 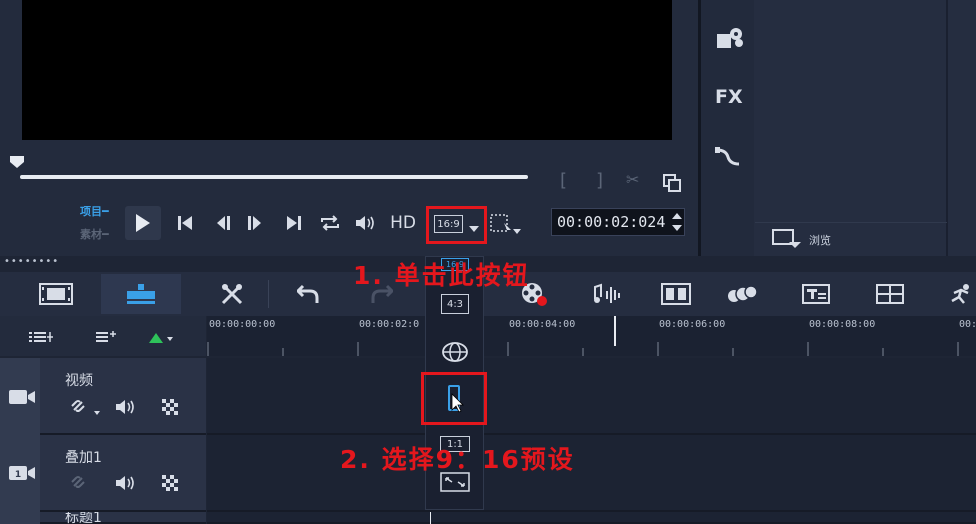 What do you see at coordinates (474, 229) in the screenshot?
I see `chevron-down-icon` at bounding box center [474, 229].